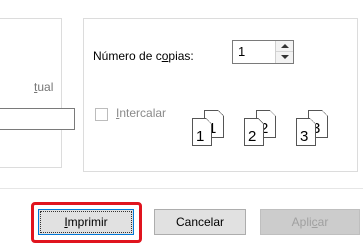 The height and width of the screenshot is (247, 363). What do you see at coordinates (181, 188) in the screenshot?
I see `footer-divider` at bounding box center [181, 188].